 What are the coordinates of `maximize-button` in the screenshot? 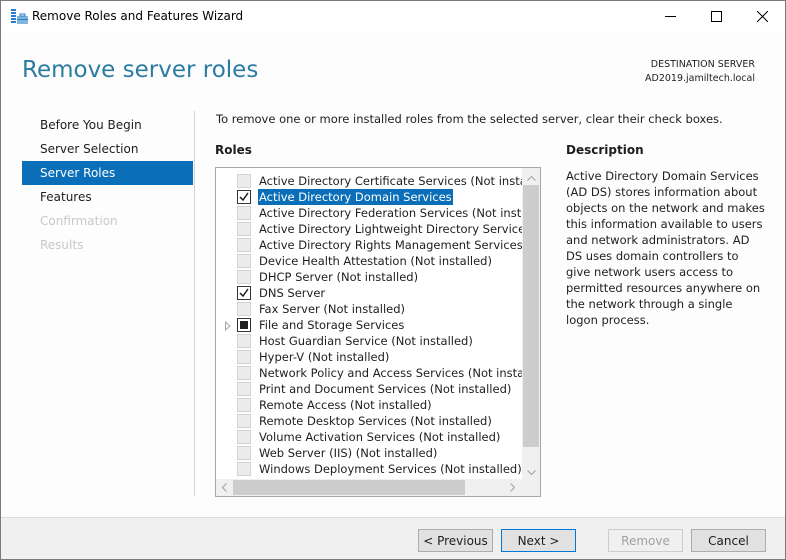 It's located at (716, 16).